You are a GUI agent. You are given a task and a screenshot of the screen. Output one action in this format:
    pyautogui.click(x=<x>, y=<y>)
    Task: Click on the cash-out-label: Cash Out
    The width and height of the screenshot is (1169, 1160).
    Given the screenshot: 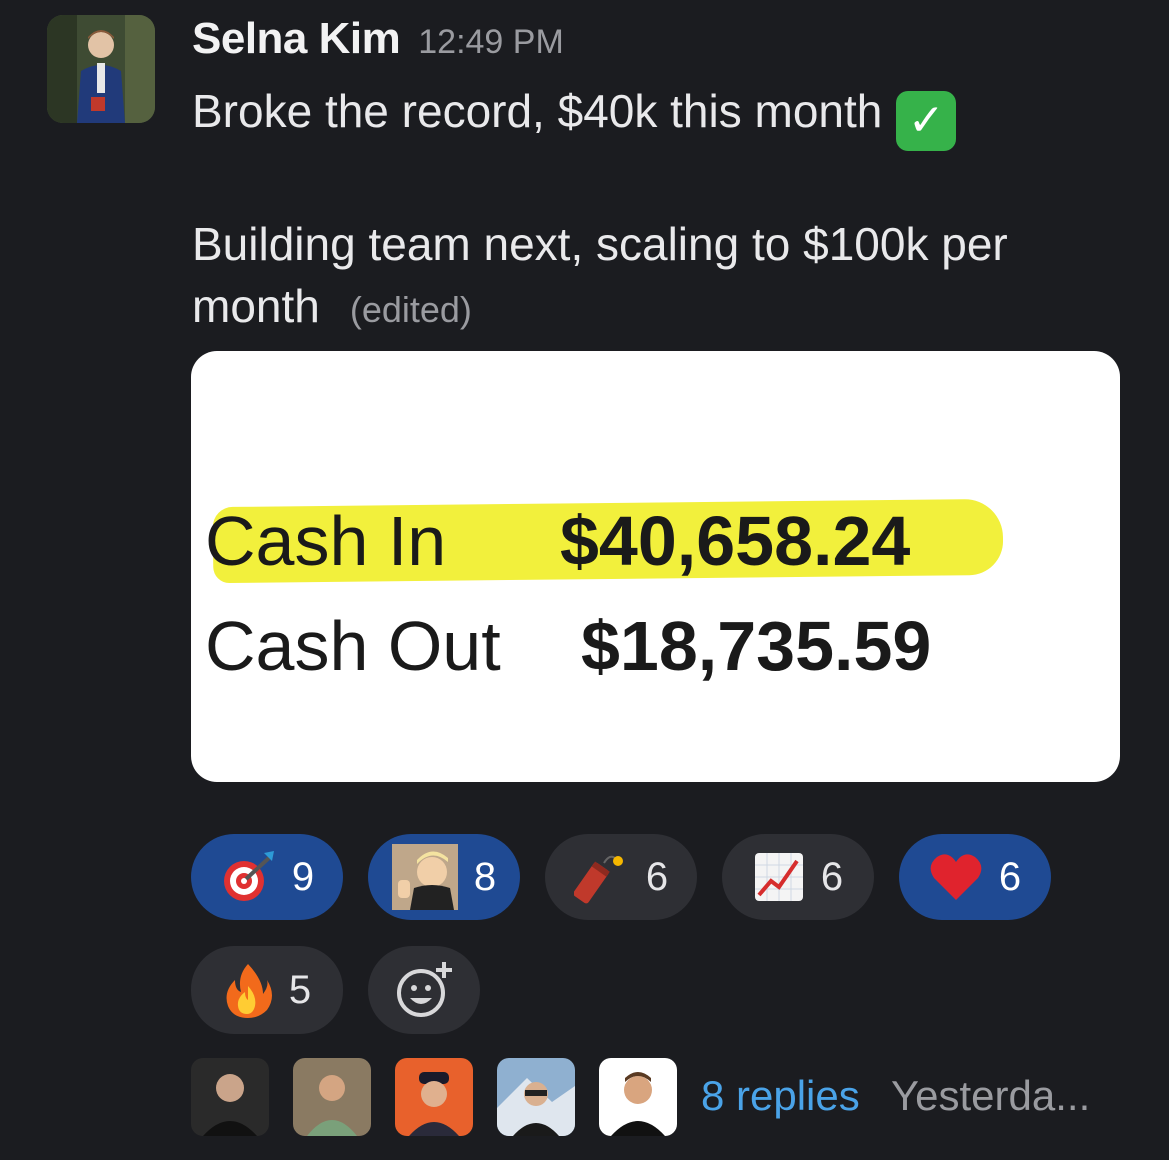 What is the action you would take?
    pyautogui.click(x=353, y=646)
    